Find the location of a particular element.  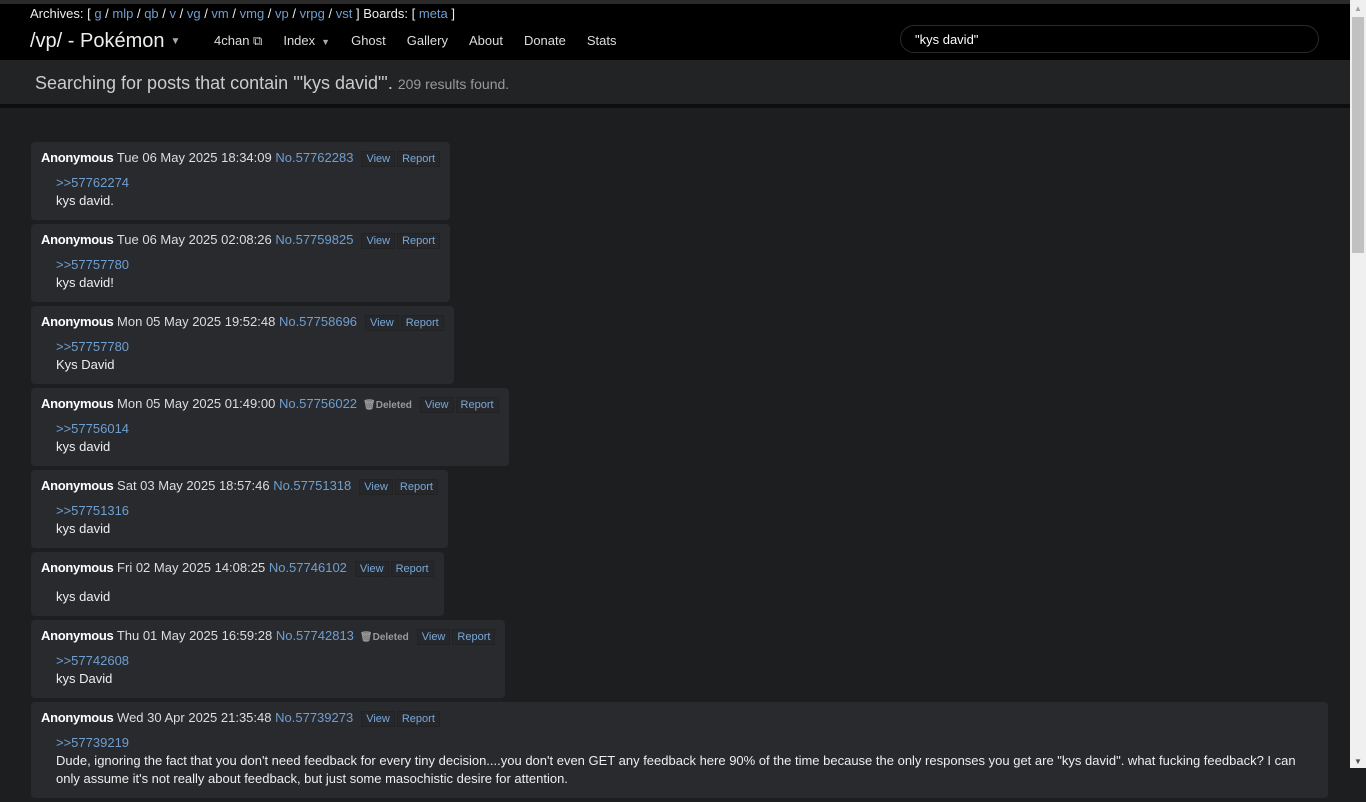

post-number-link: No.57746102 is located at coordinates (308, 567).